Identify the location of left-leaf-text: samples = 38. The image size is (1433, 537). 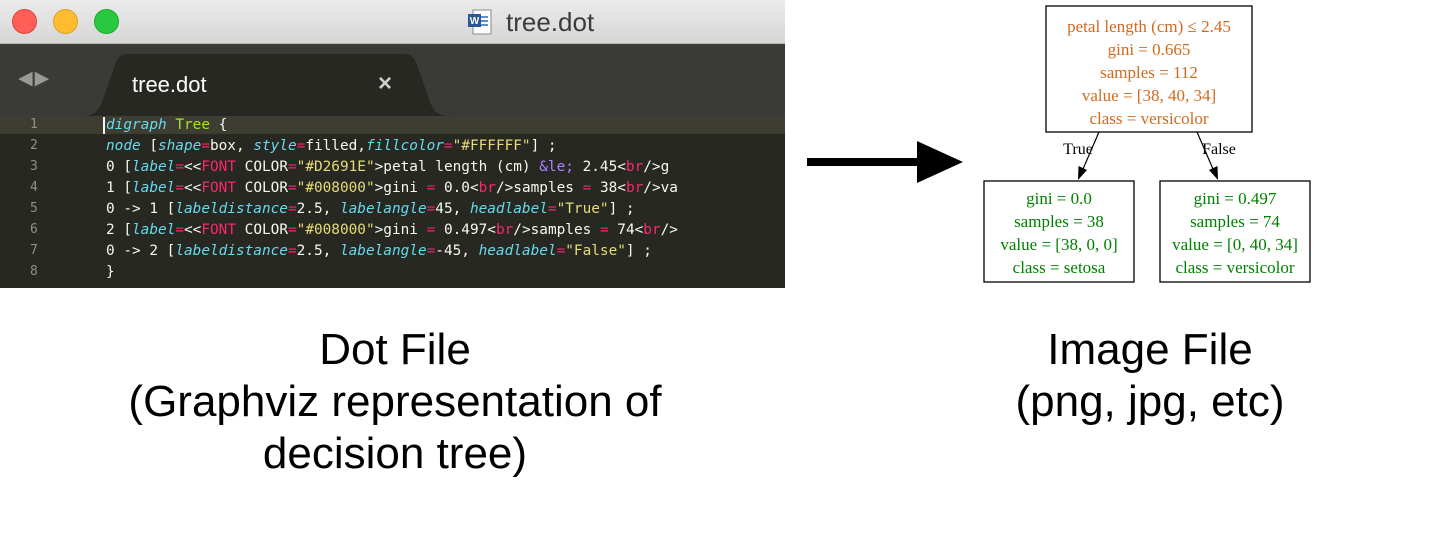
(1059, 221).